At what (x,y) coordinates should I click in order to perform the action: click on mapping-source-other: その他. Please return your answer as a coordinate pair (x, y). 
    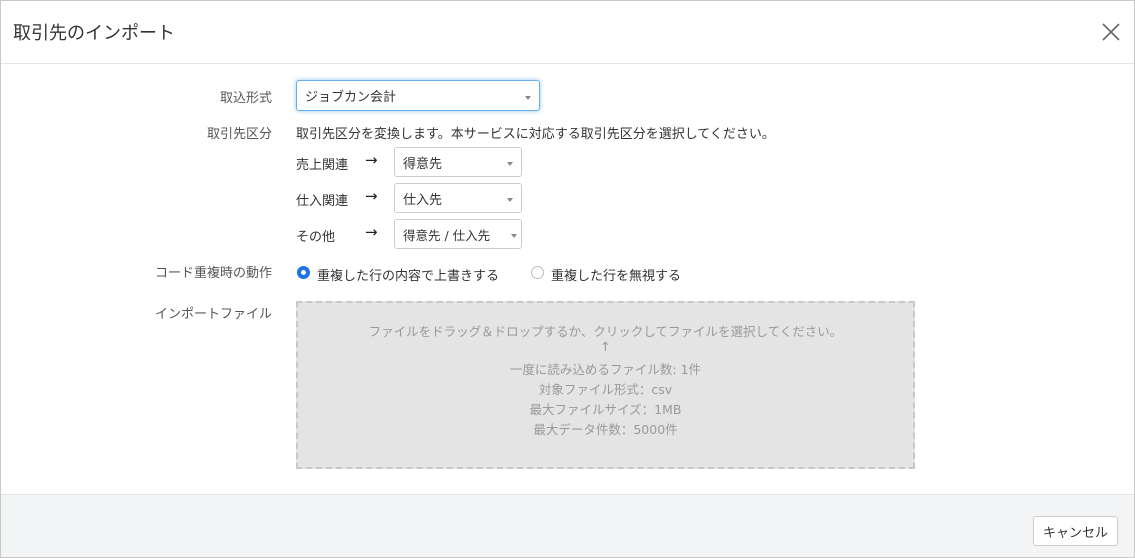
    Looking at the image, I should click on (316, 237).